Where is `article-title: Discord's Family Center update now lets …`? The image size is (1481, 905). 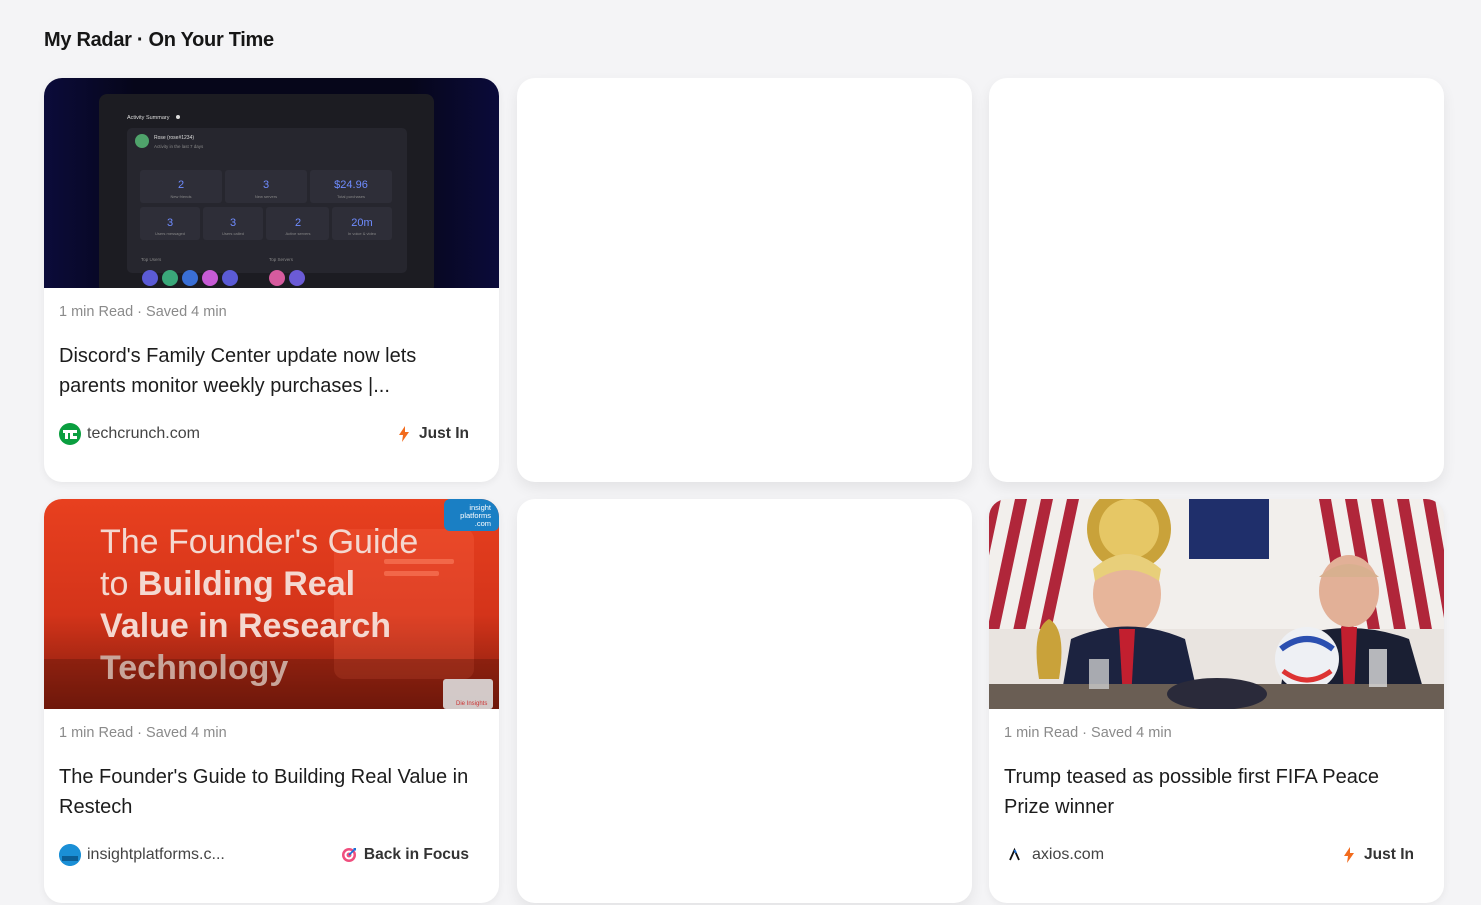
article-title: Discord's Family Center update now lets … is located at coordinates (269, 371).